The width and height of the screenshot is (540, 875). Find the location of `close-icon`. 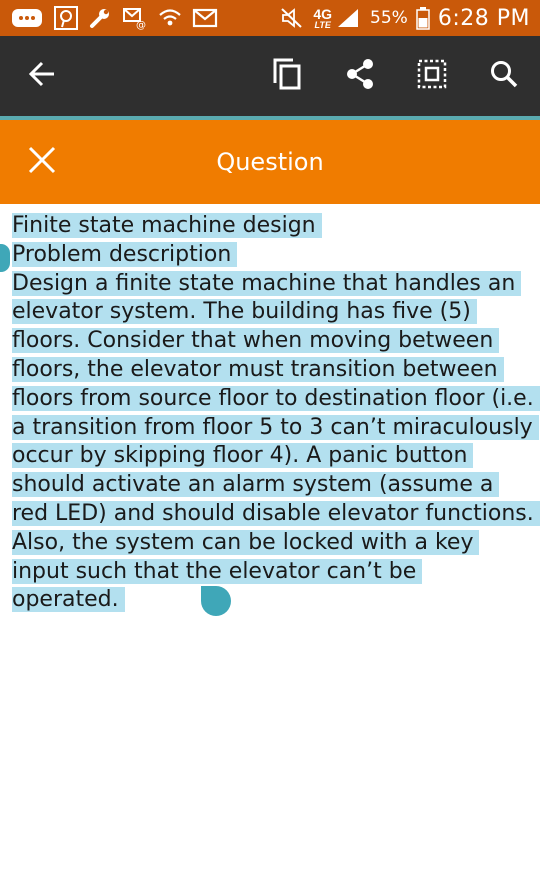

close-icon is located at coordinates (42, 162).